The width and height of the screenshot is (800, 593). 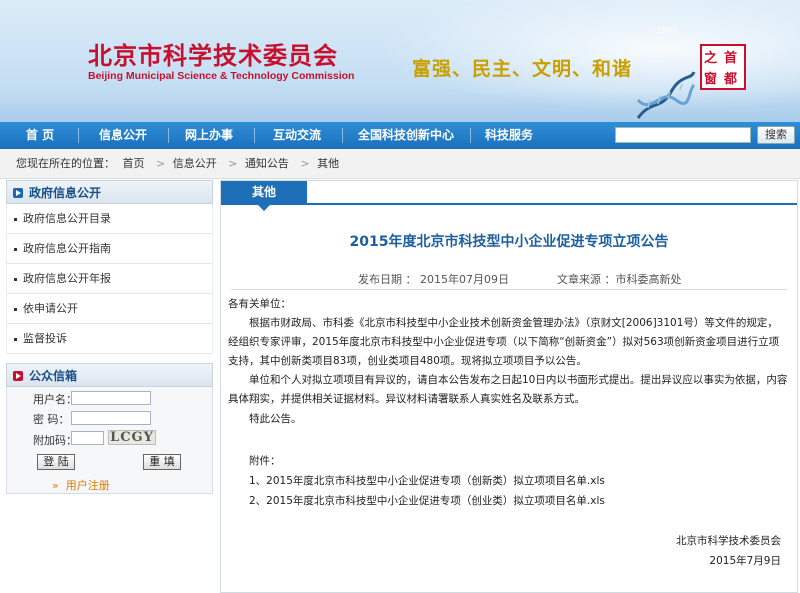 I want to click on sidebar-item-catalog: 政府信息公开目录, so click(x=109, y=219).